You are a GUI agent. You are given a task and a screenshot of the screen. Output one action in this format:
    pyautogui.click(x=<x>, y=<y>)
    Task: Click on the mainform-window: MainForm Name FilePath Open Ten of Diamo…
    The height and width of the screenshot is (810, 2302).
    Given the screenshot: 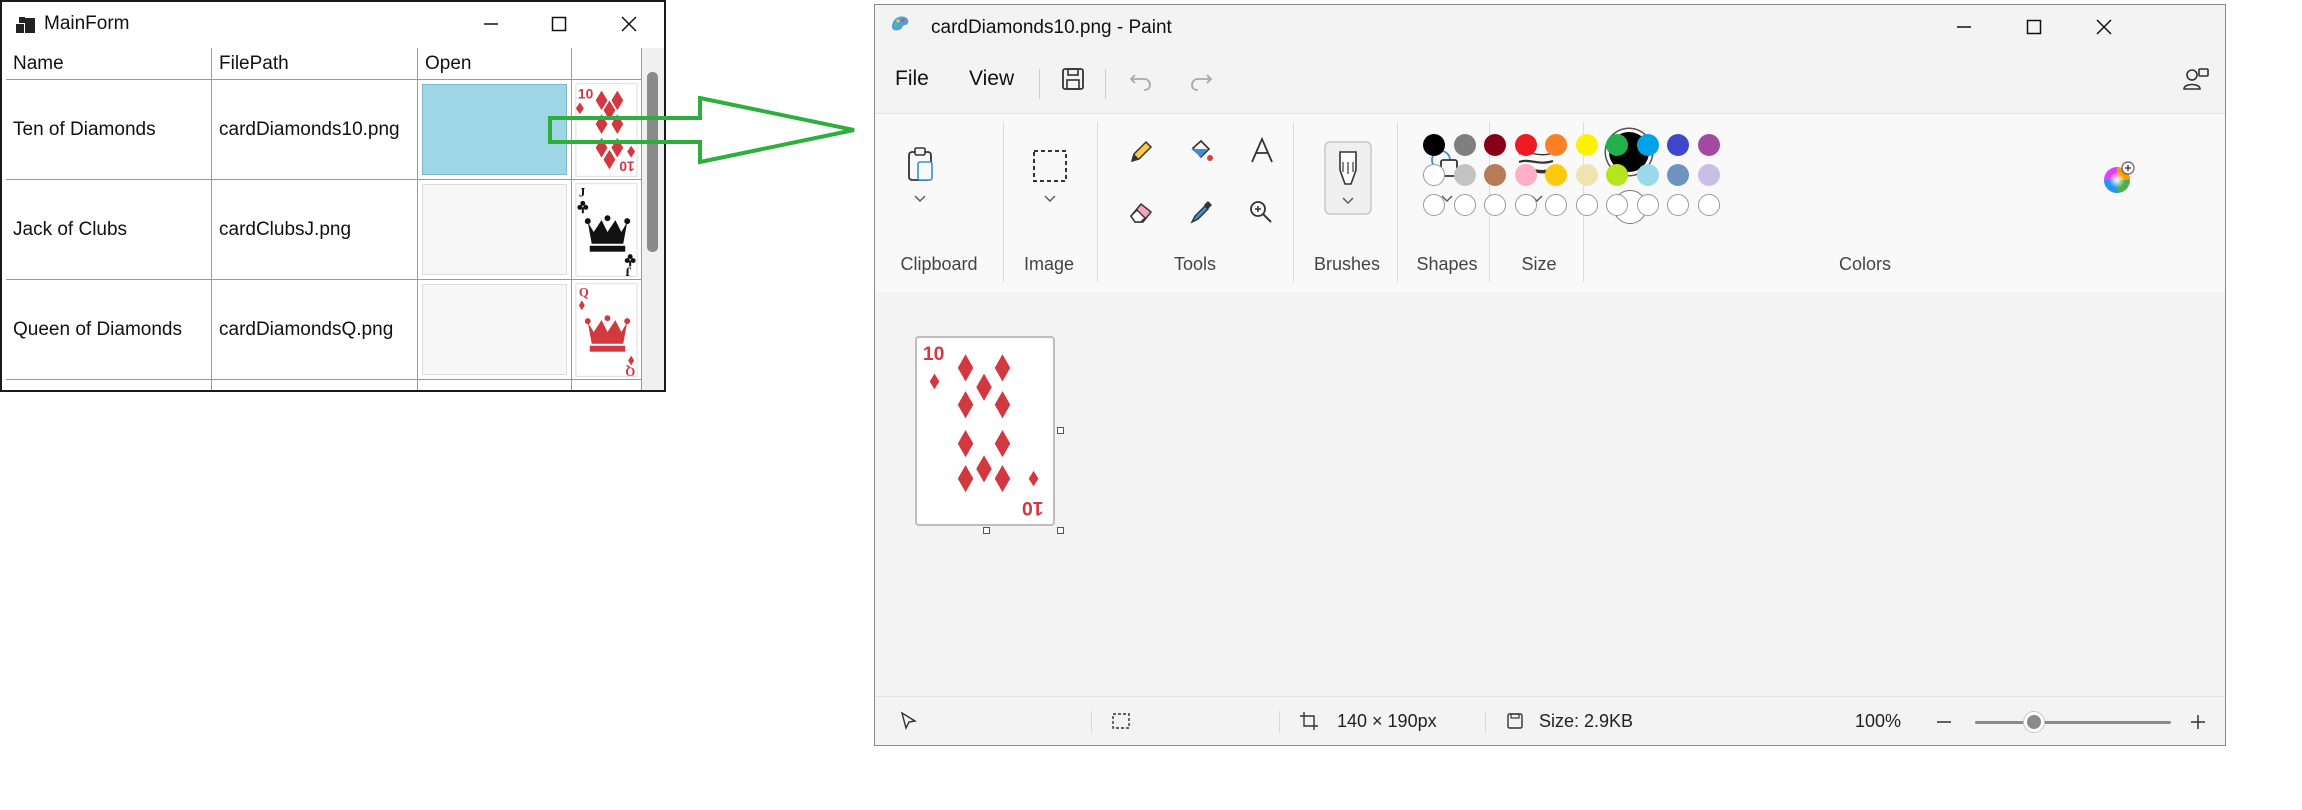 What is the action you would take?
    pyautogui.click(x=333, y=196)
    